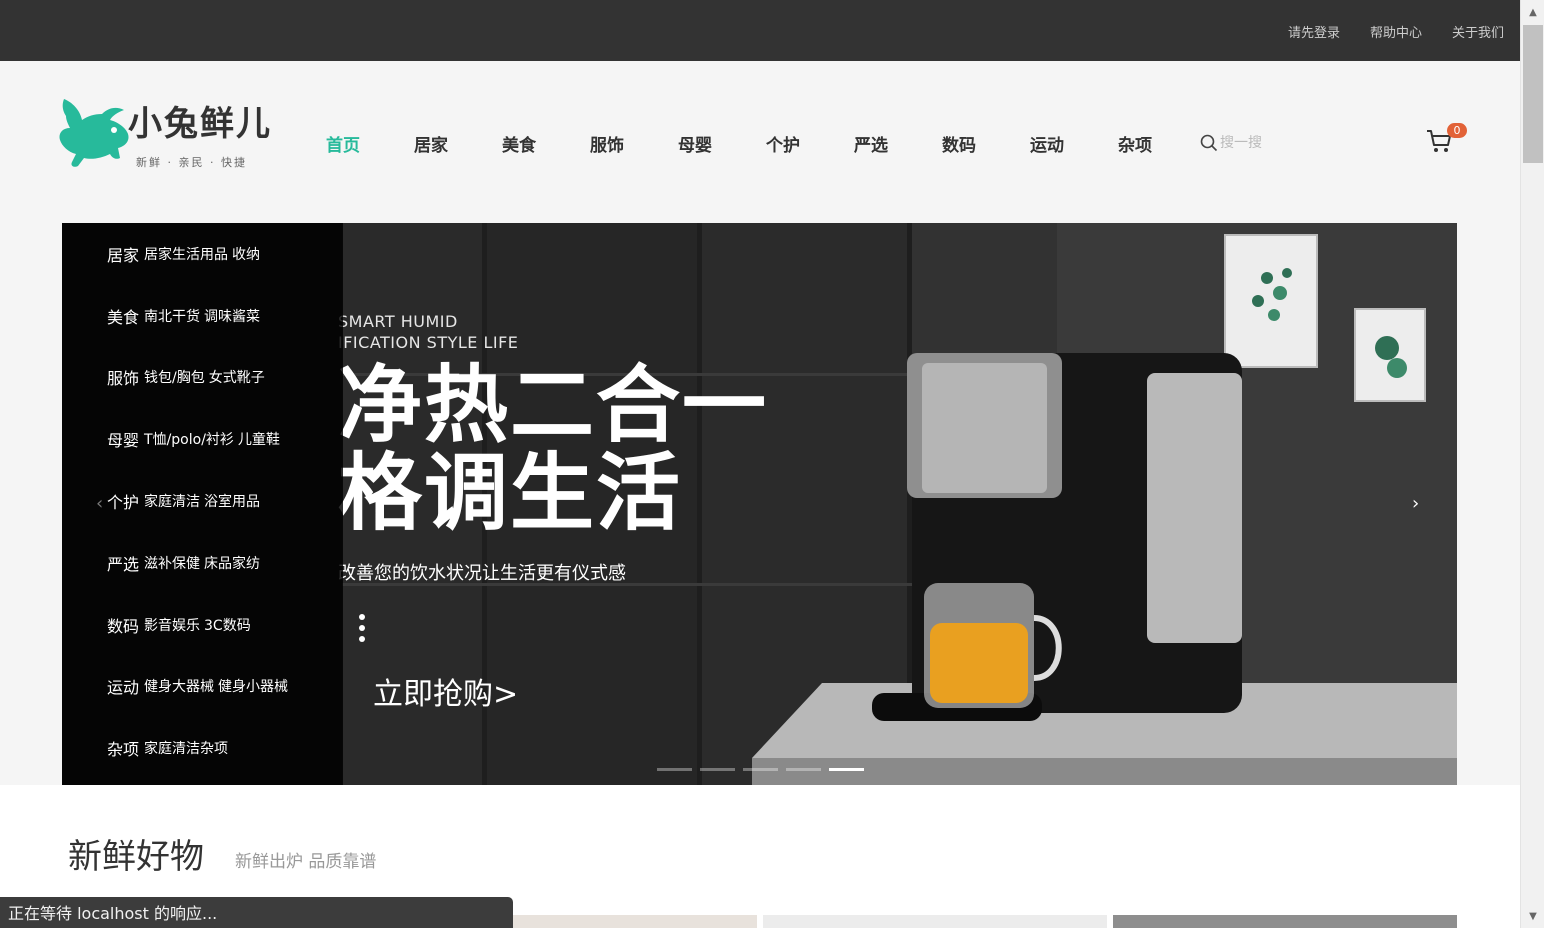  Describe the element at coordinates (172, 625) in the screenshot. I see `category-sub-link: 影音娱乐` at that location.